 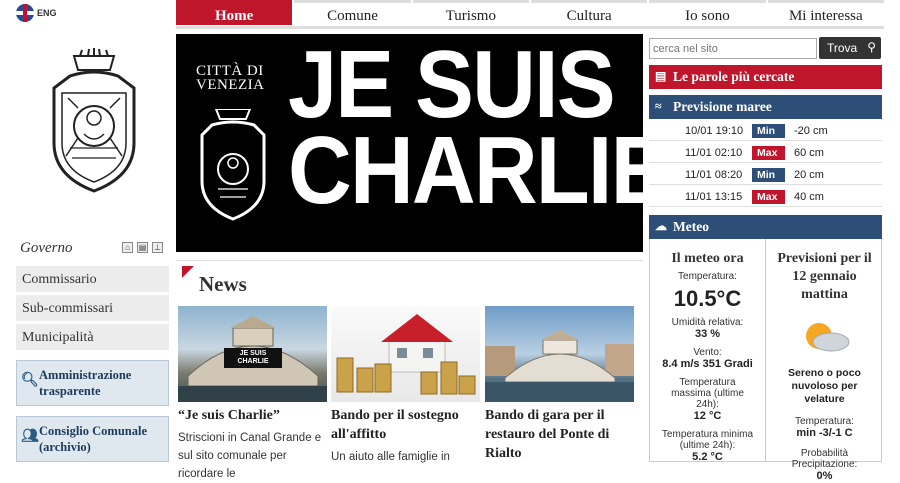 I want to click on governo-tools: ⌂ ▤ ⊥, so click(x=142, y=247).